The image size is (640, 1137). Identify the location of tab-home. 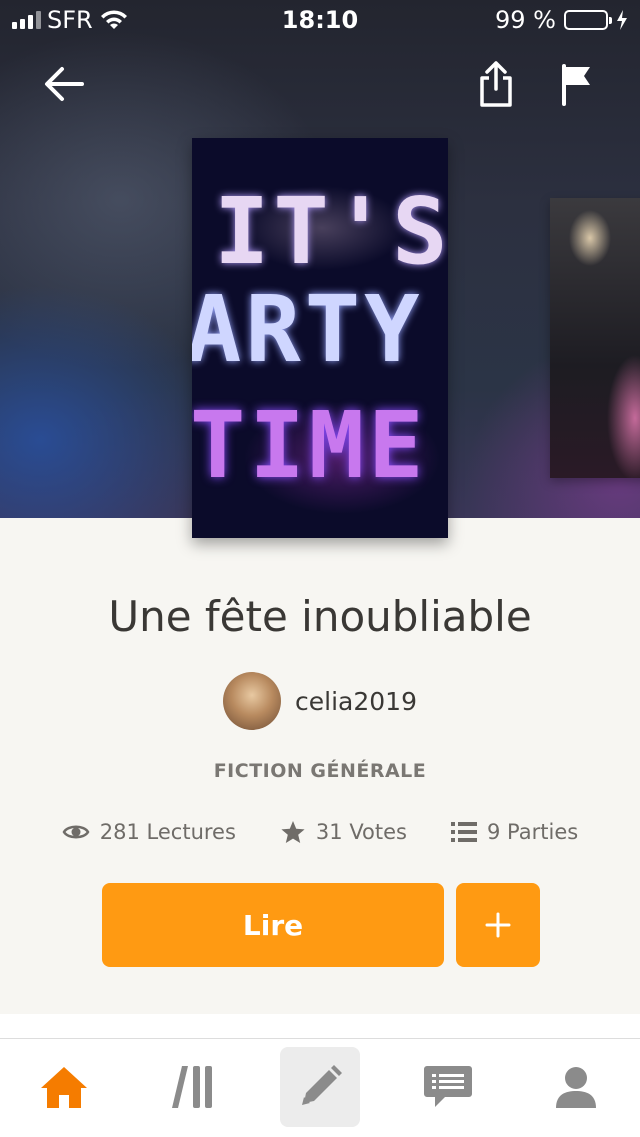
(64, 1087).